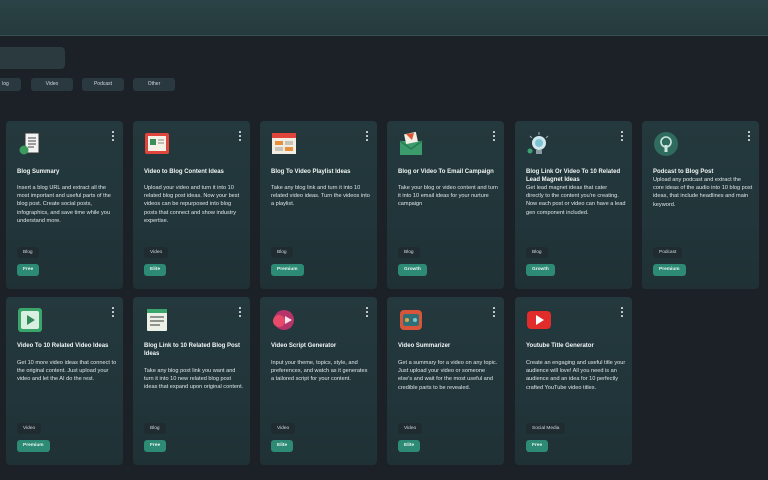 The width and height of the screenshot is (768, 480). What do you see at coordinates (384, 18) in the screenshot?
I see `top-bar` at bounding box center [384, 18].